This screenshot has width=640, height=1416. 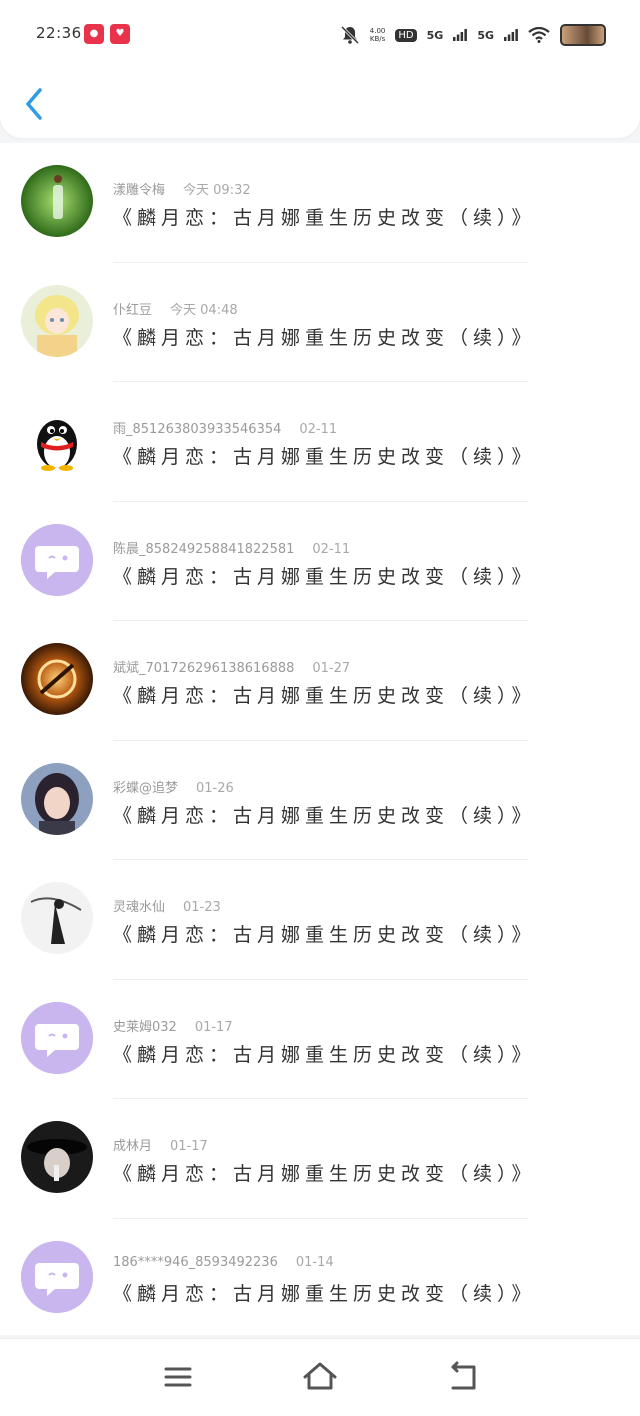 I want to click on hd-icon: HD, so click(x=406, y=35).